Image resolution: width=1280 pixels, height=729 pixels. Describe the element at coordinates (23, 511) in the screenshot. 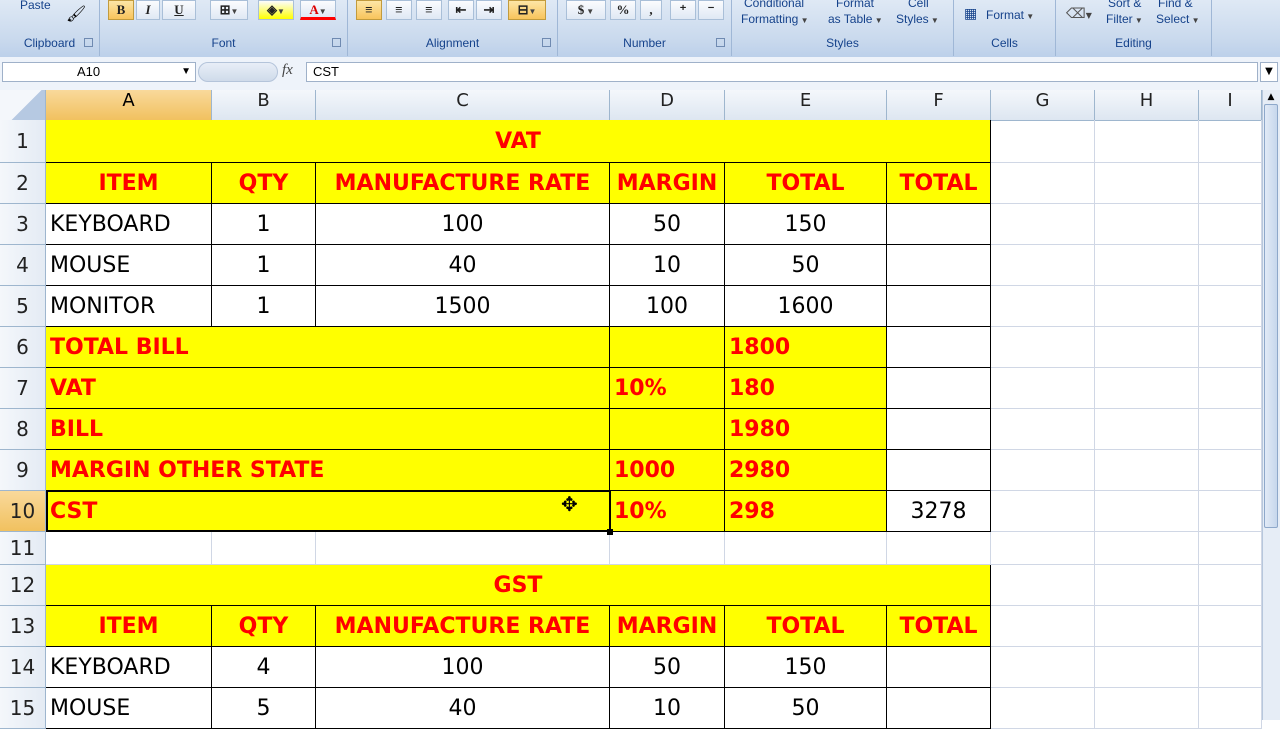

I see `row-header-10: 10` at that location.